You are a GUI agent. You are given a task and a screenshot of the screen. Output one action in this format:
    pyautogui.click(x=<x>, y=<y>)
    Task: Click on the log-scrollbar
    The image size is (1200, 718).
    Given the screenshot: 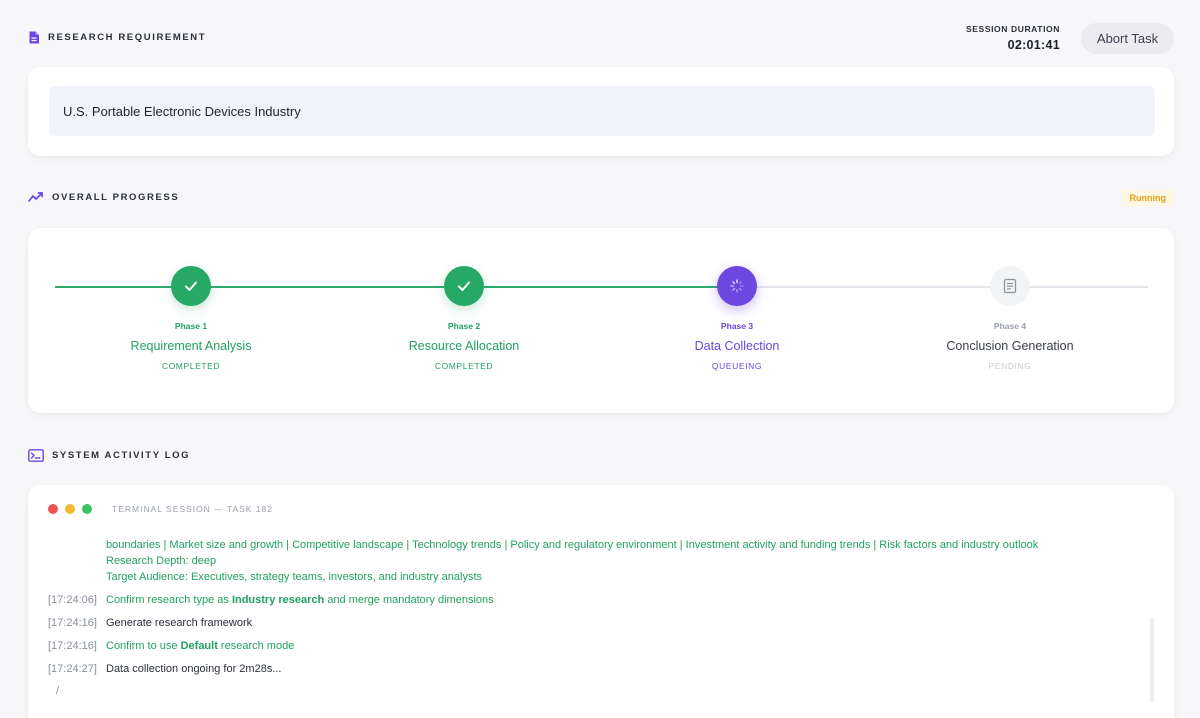 What is the action you would take?
    pyautogui.click(x=1152, y=660)
    